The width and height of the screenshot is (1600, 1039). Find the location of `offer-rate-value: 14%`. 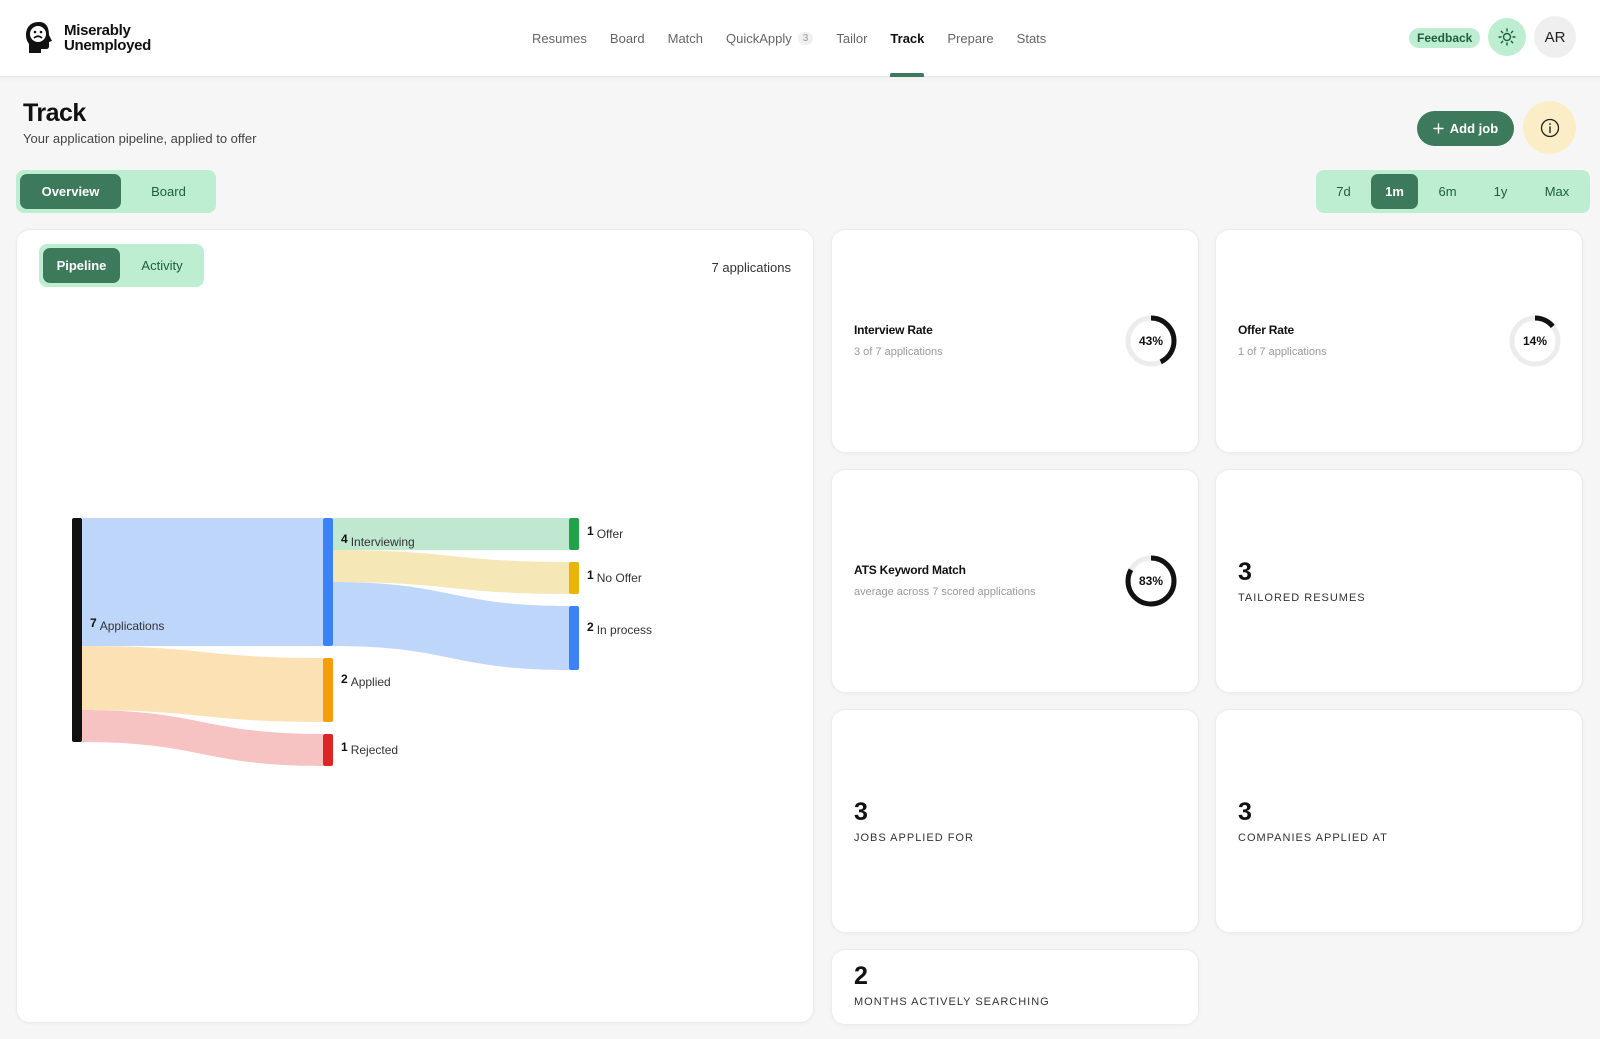

offer-rate-value: 14% is located at coordinates (1535, 341).